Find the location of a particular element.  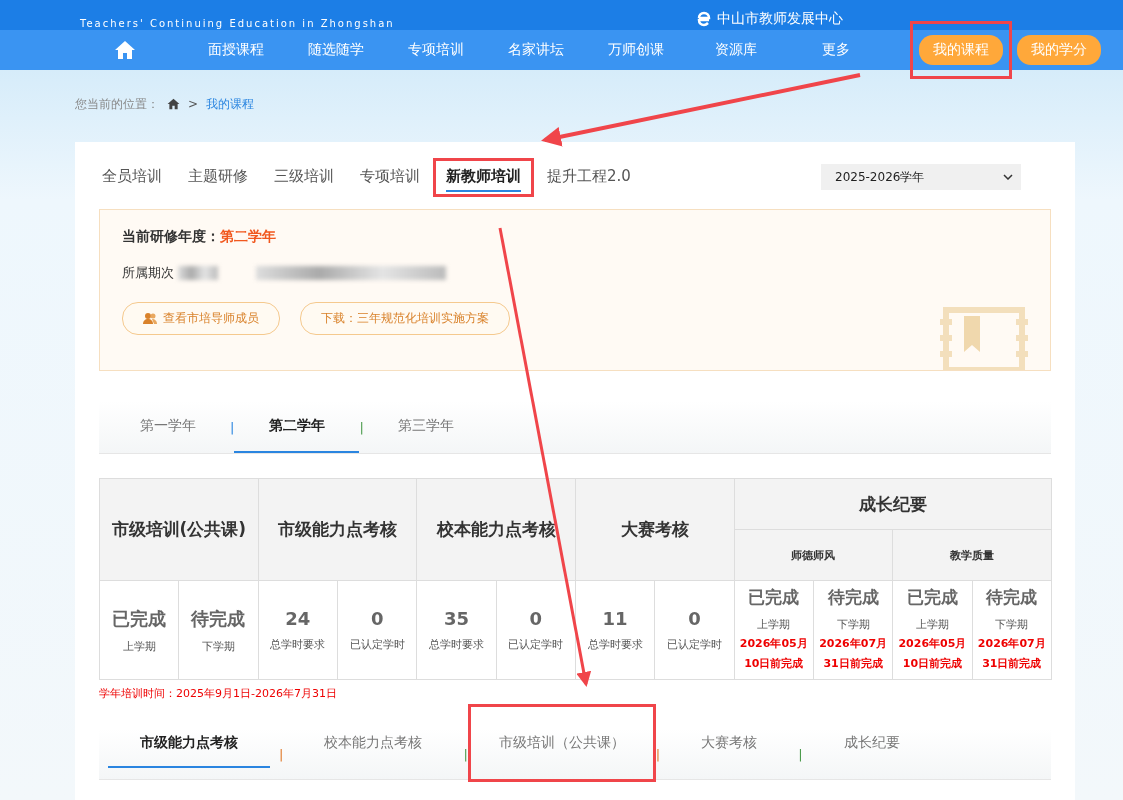

site-subtitle: Teachers' Continuing Education in Zhongshan is located at coordinates (237, 24).